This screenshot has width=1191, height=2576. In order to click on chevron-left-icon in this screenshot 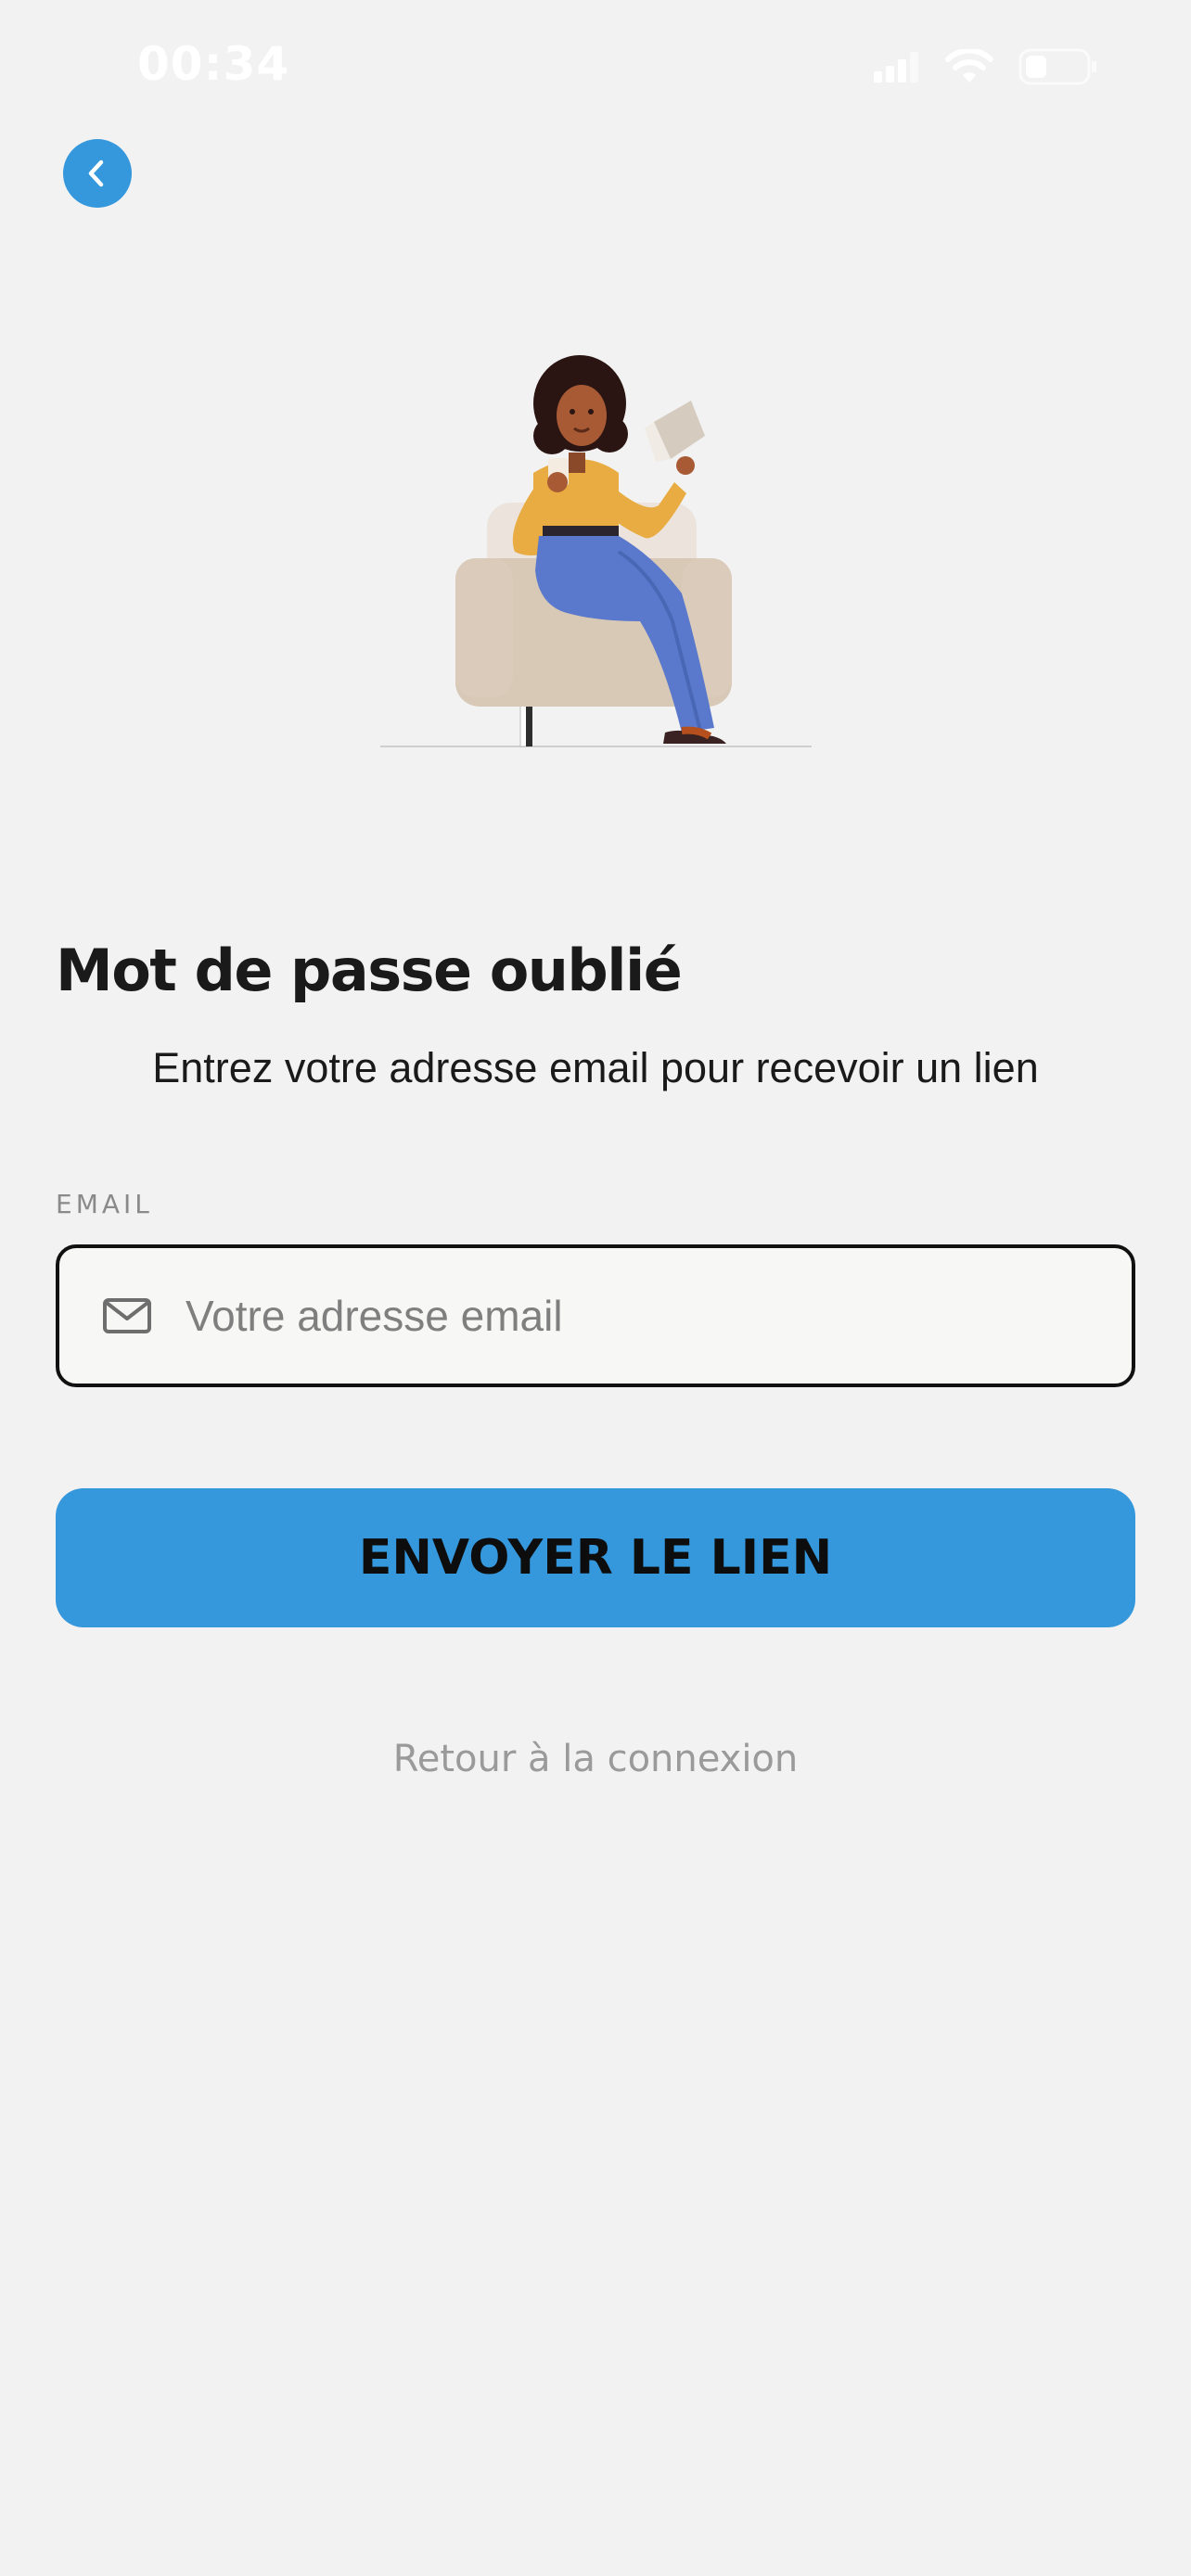, I will do `click(97, 173)`.